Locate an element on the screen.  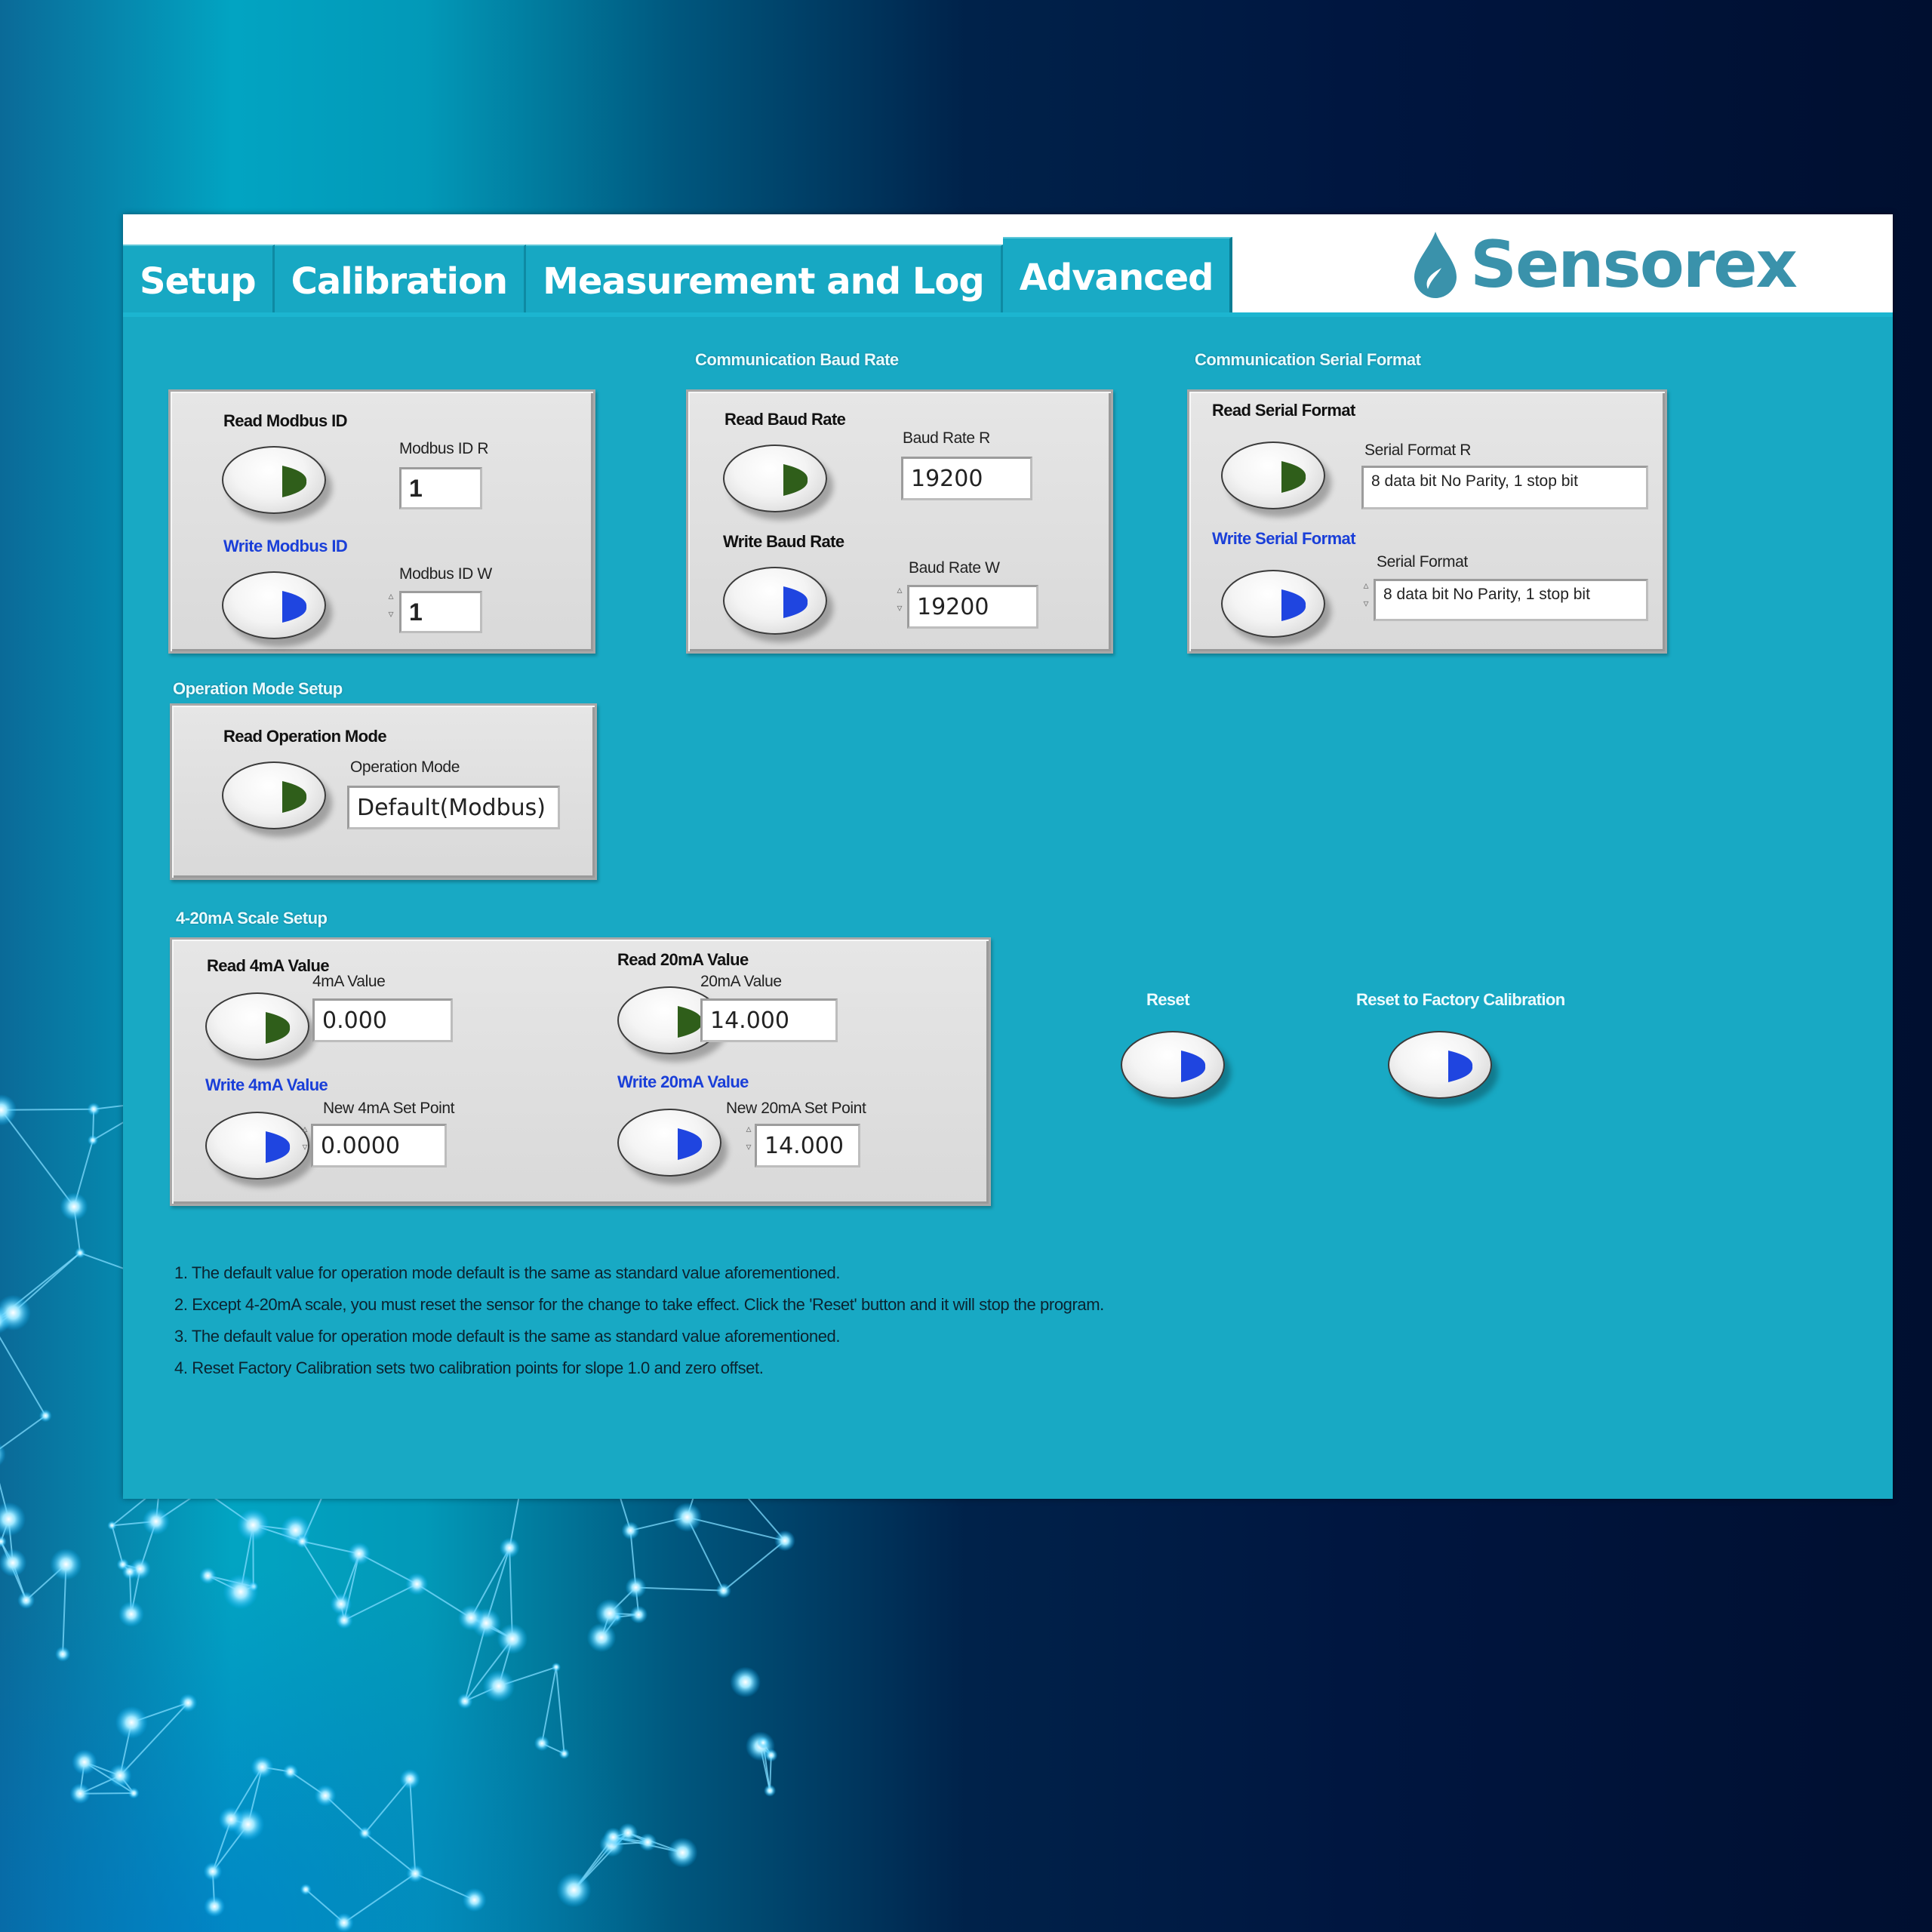
baud-rate-group-title: Communication Baud Rate is located at coordinates (797, 359).